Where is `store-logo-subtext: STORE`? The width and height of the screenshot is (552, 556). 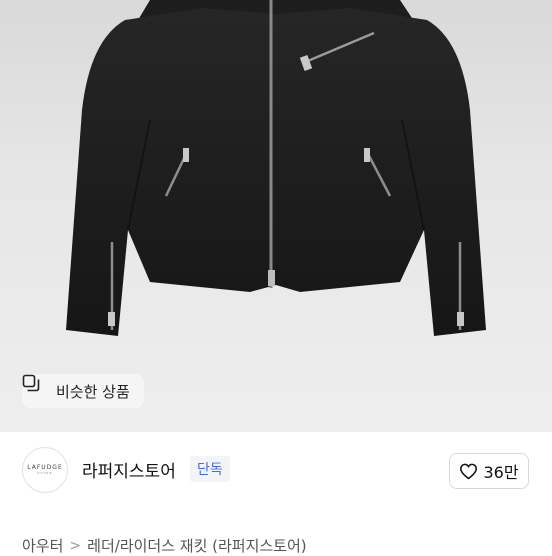 store-logo-subtext: STORE is located at coordinates (45, 473).